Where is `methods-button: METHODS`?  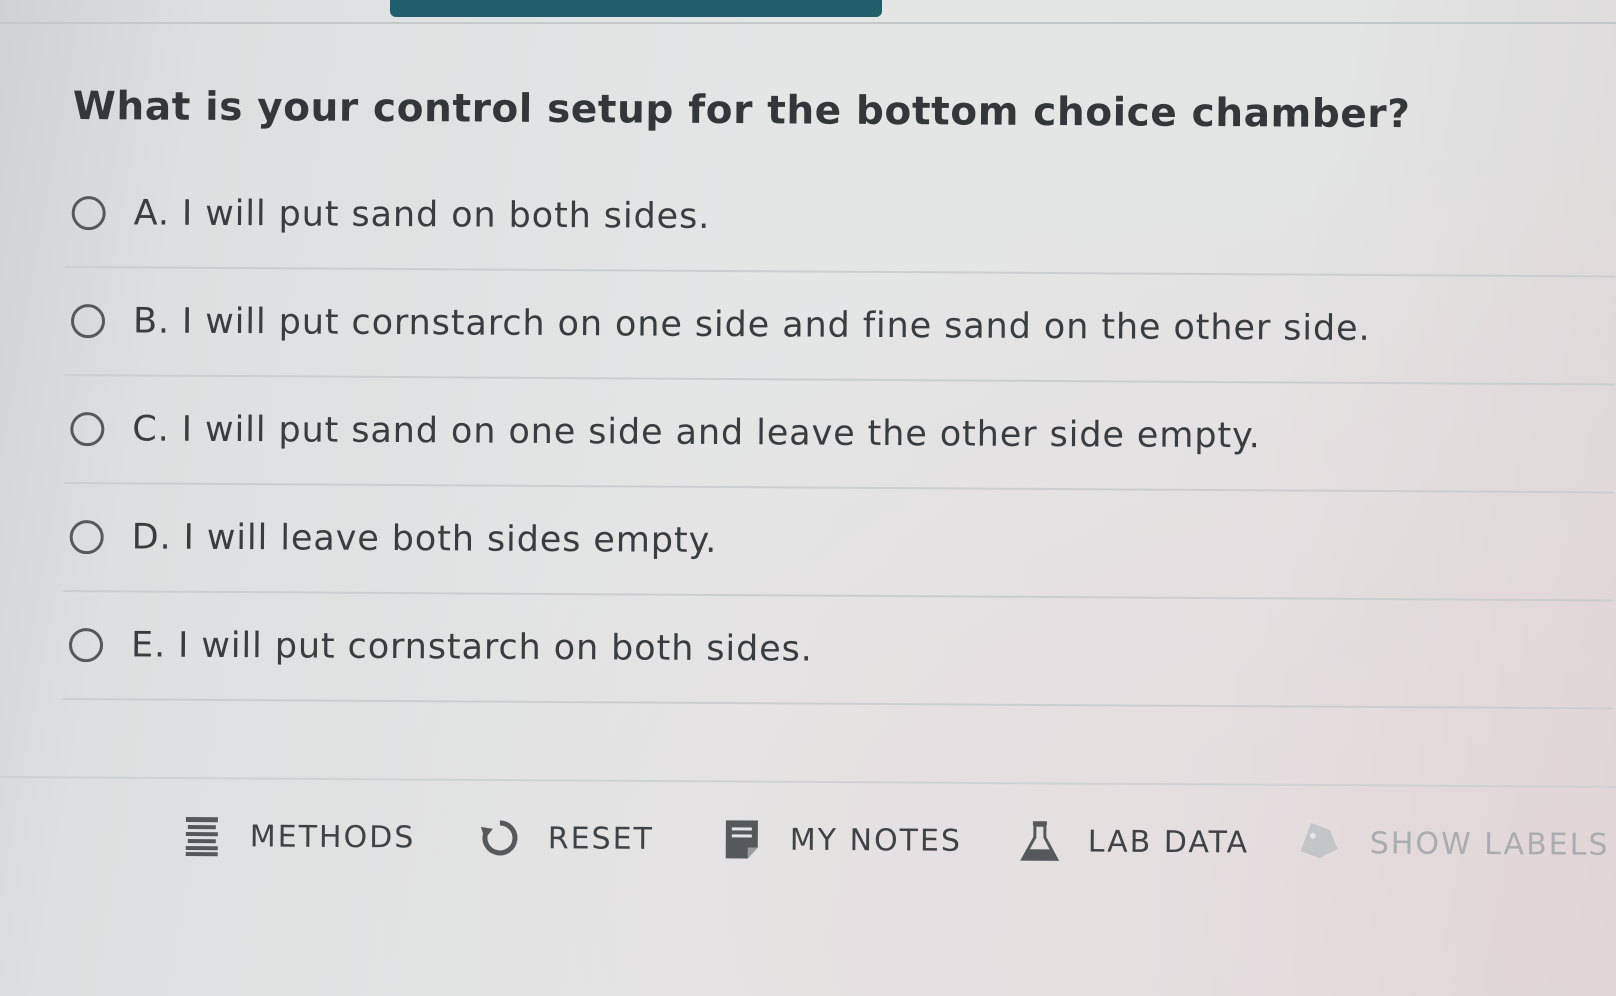 methods-button: METHODS is located at coordinates (298, 836).